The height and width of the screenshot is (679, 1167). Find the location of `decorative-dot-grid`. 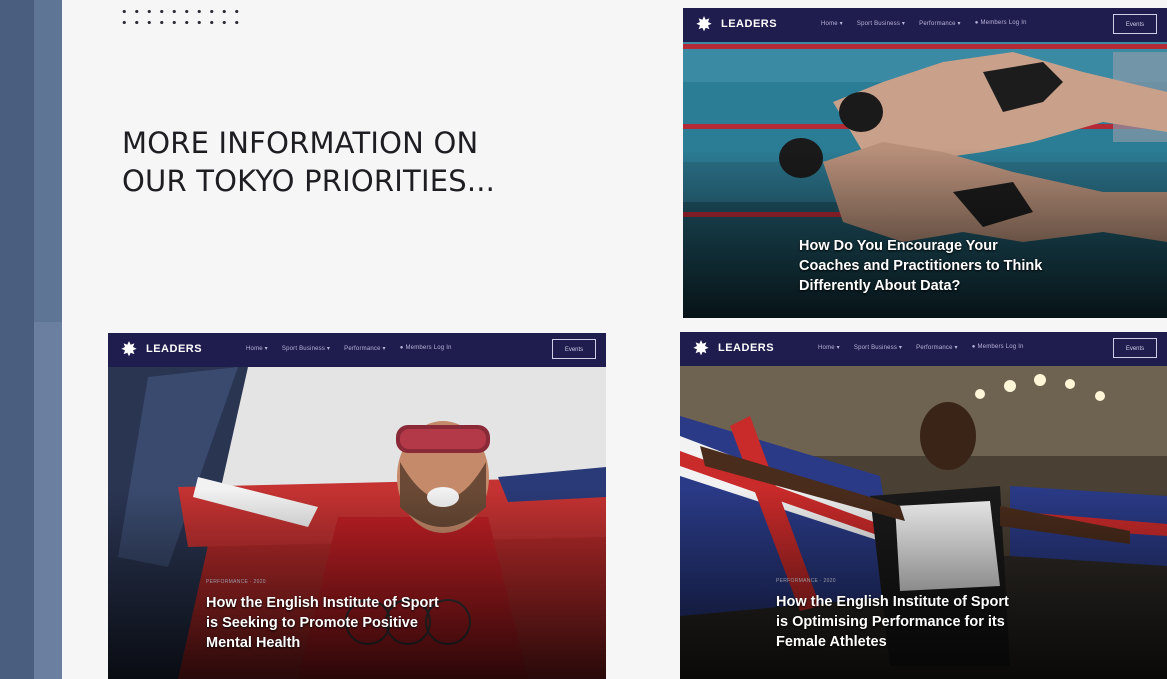

decorative-dot-grid is located at coordinates (180, 17).